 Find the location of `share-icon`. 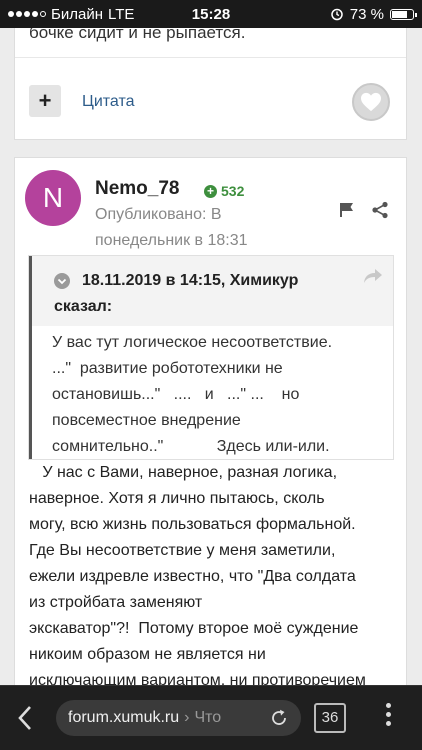

share-icon is located at coordinates (380, 210).